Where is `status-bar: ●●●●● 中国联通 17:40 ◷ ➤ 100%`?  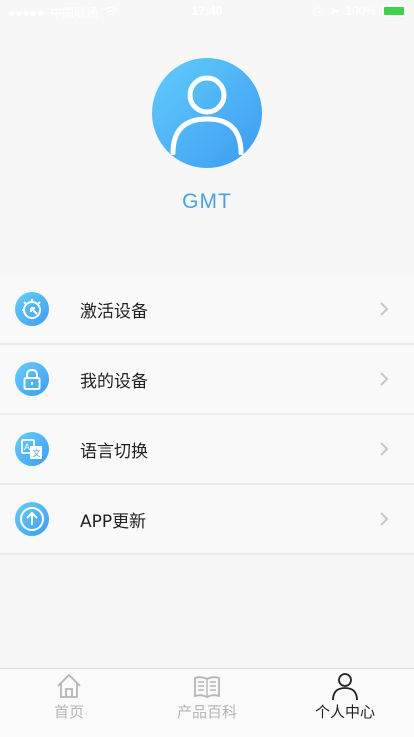 status-bar: ●●●●● 中国联通 17:40 ◷ ➤ 100% is located at coordinates (207, 11).